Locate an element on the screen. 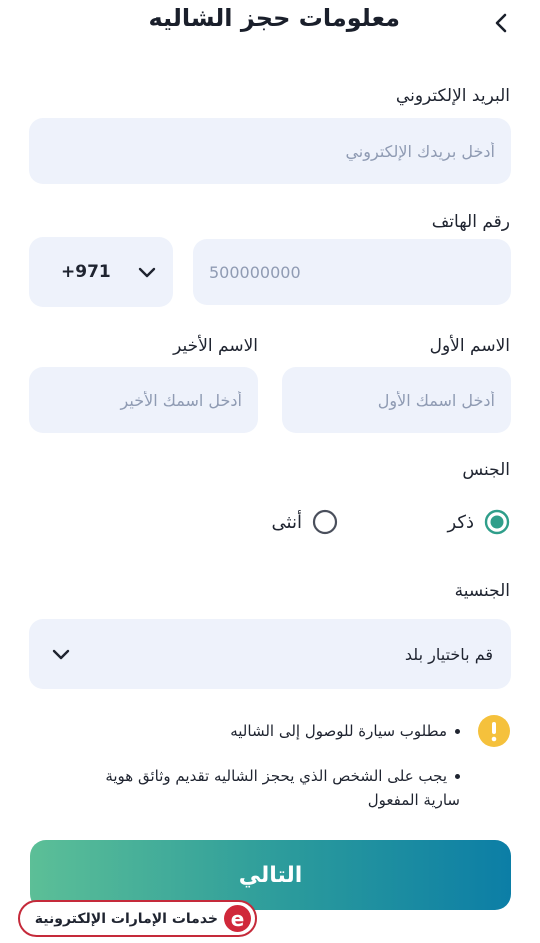 The height and width of the screenshot is (943, 540). watermark-text: خدمات الإمارات الإلكترونية is located at coordinates (126, 918).